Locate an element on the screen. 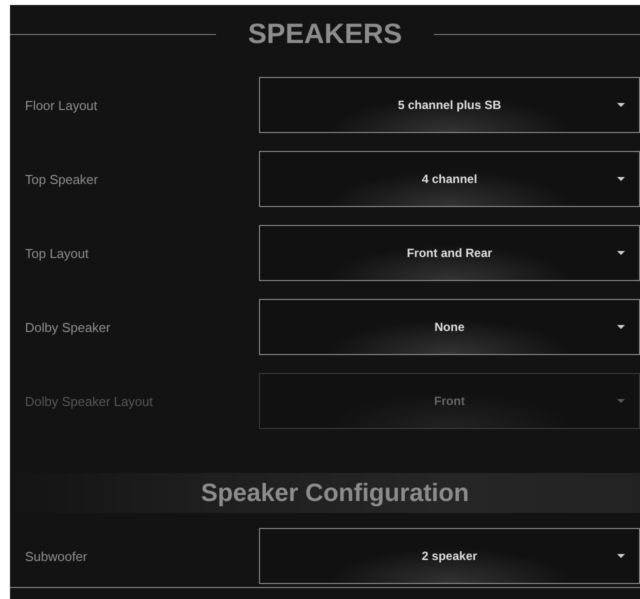  dropdown: None is located at coordinates (449, 327).